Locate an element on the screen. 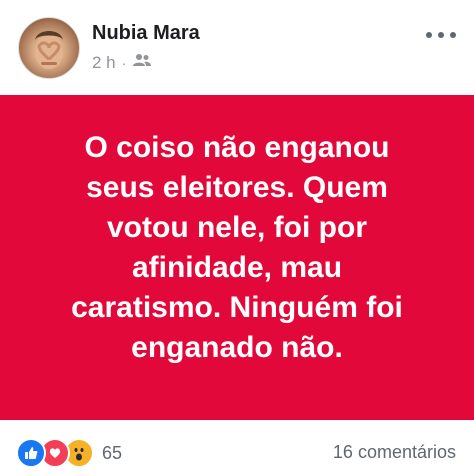  friends-icon is located at coordinates (142, 62).